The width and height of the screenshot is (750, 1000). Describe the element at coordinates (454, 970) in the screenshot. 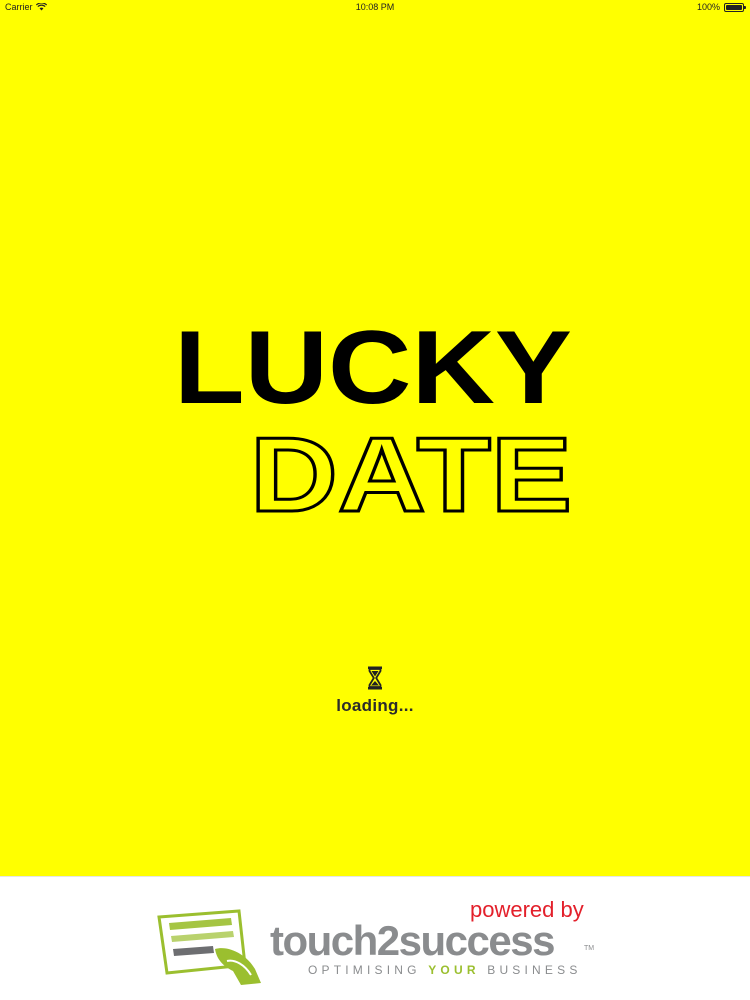

I see `tagline-highlight: YOUR` at that location.